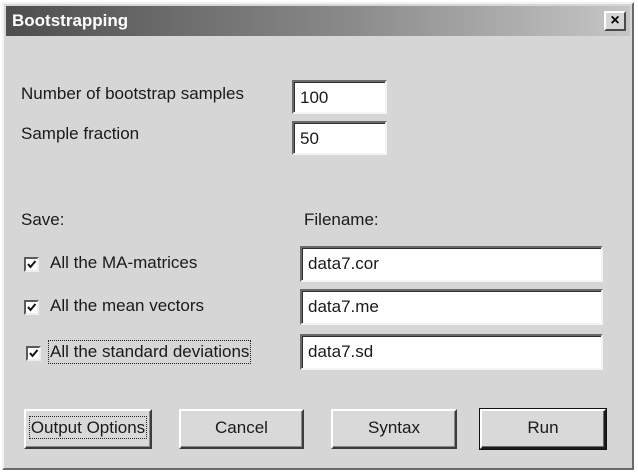 The height and width of the screenshot is (474, 638). What do you see at coordinates (132, 93) in the screenshot?
I see `samples-label: Number of bootstrap samples` at bounding box center [132, 93].